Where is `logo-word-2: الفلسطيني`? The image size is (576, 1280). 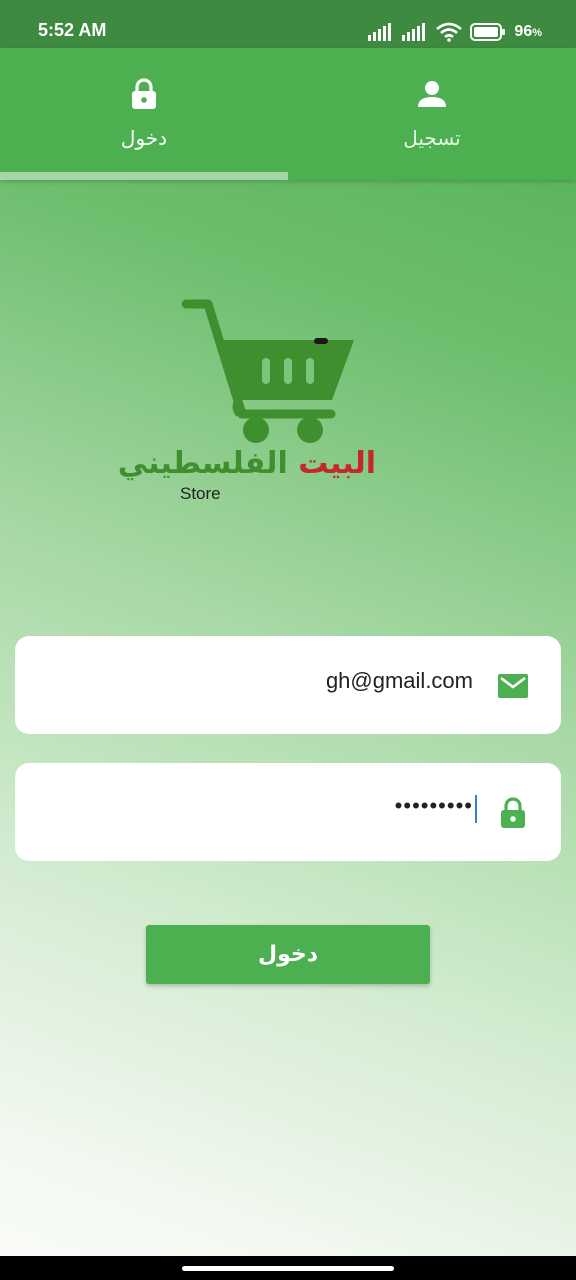 logo-word-2: الفلسطيني is located at coordinates (202, 463).